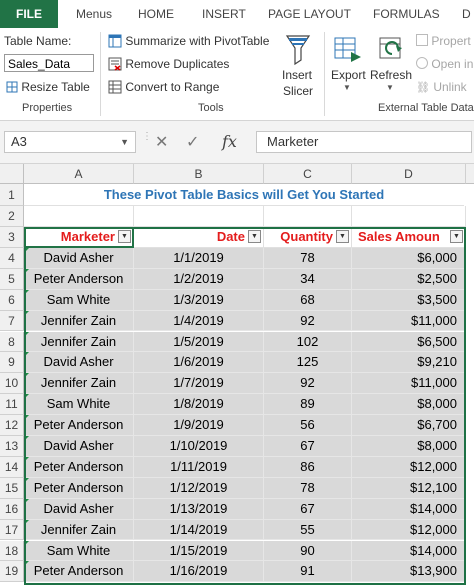  What do you see at coordinates (308, 572) in the screenshot?
I see `table-cell: 91` at bounding box center [308, 572].